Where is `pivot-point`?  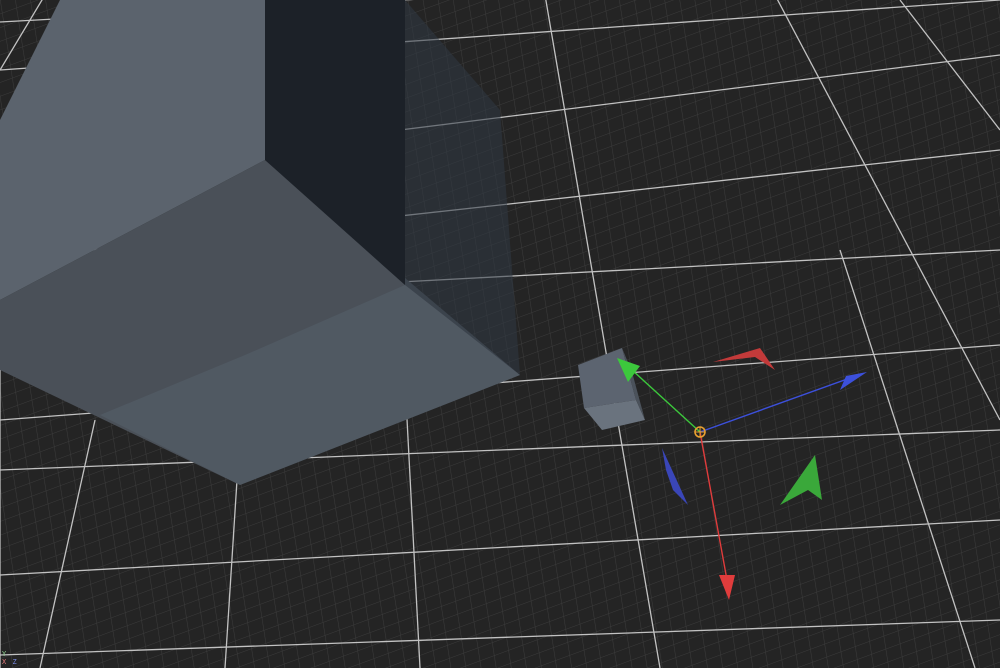
pivot-point is located at coordinates (700, 432).